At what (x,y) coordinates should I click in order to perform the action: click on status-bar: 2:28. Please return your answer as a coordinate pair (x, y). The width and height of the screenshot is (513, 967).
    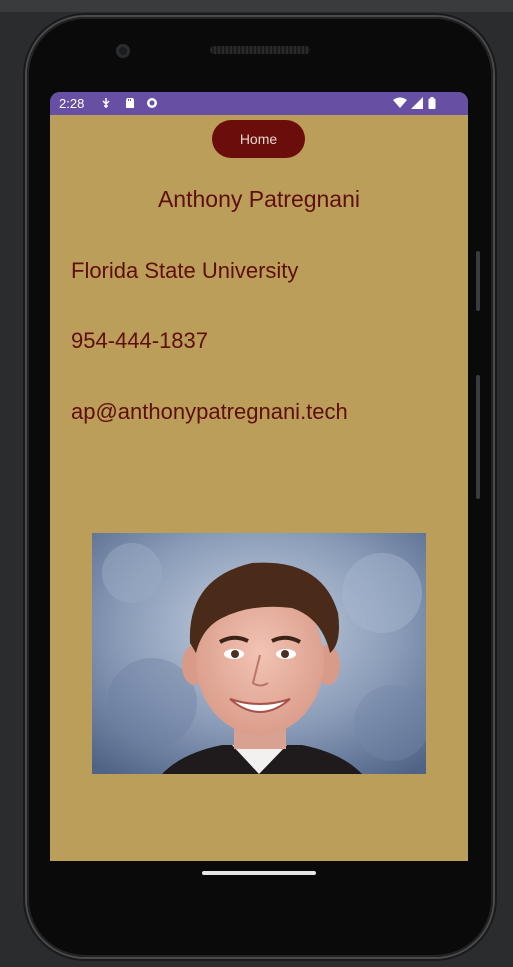
    Looking at the image, I should click on (259, 103).